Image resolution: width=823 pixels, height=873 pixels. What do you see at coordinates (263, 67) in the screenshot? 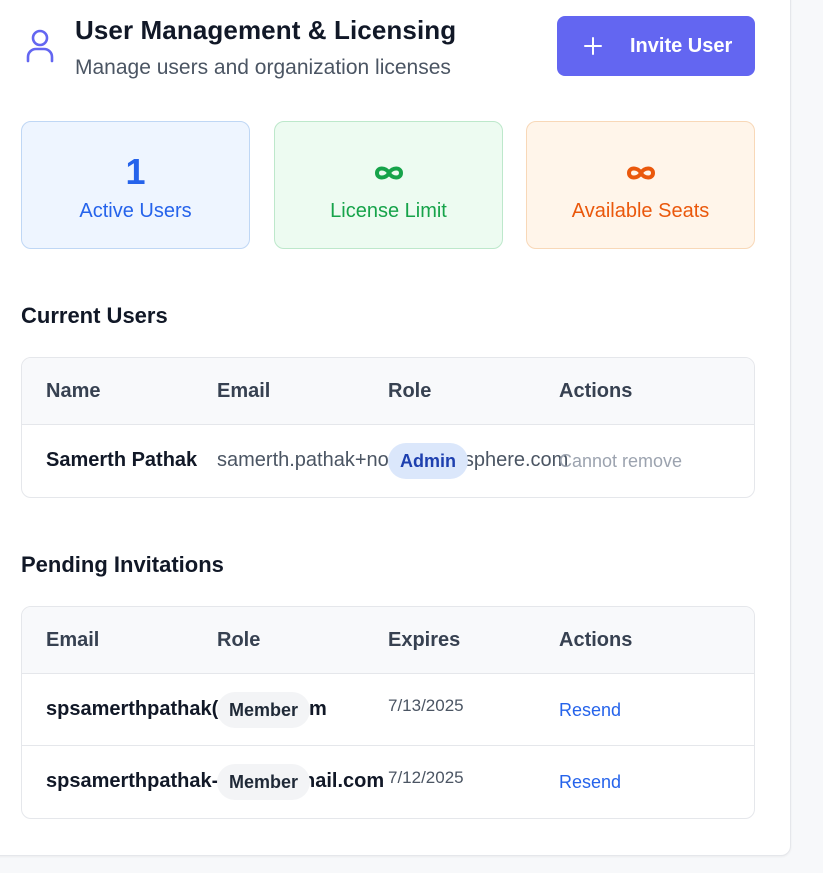
I see `page-subtitle: Manage users and organization licenses` at bounding box center [263, 67].